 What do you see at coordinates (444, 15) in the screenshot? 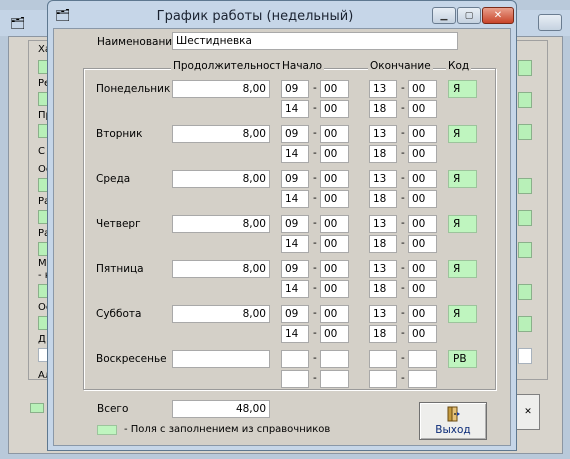
I see `minimize-button: ▁` at bounding box center [444, 15].